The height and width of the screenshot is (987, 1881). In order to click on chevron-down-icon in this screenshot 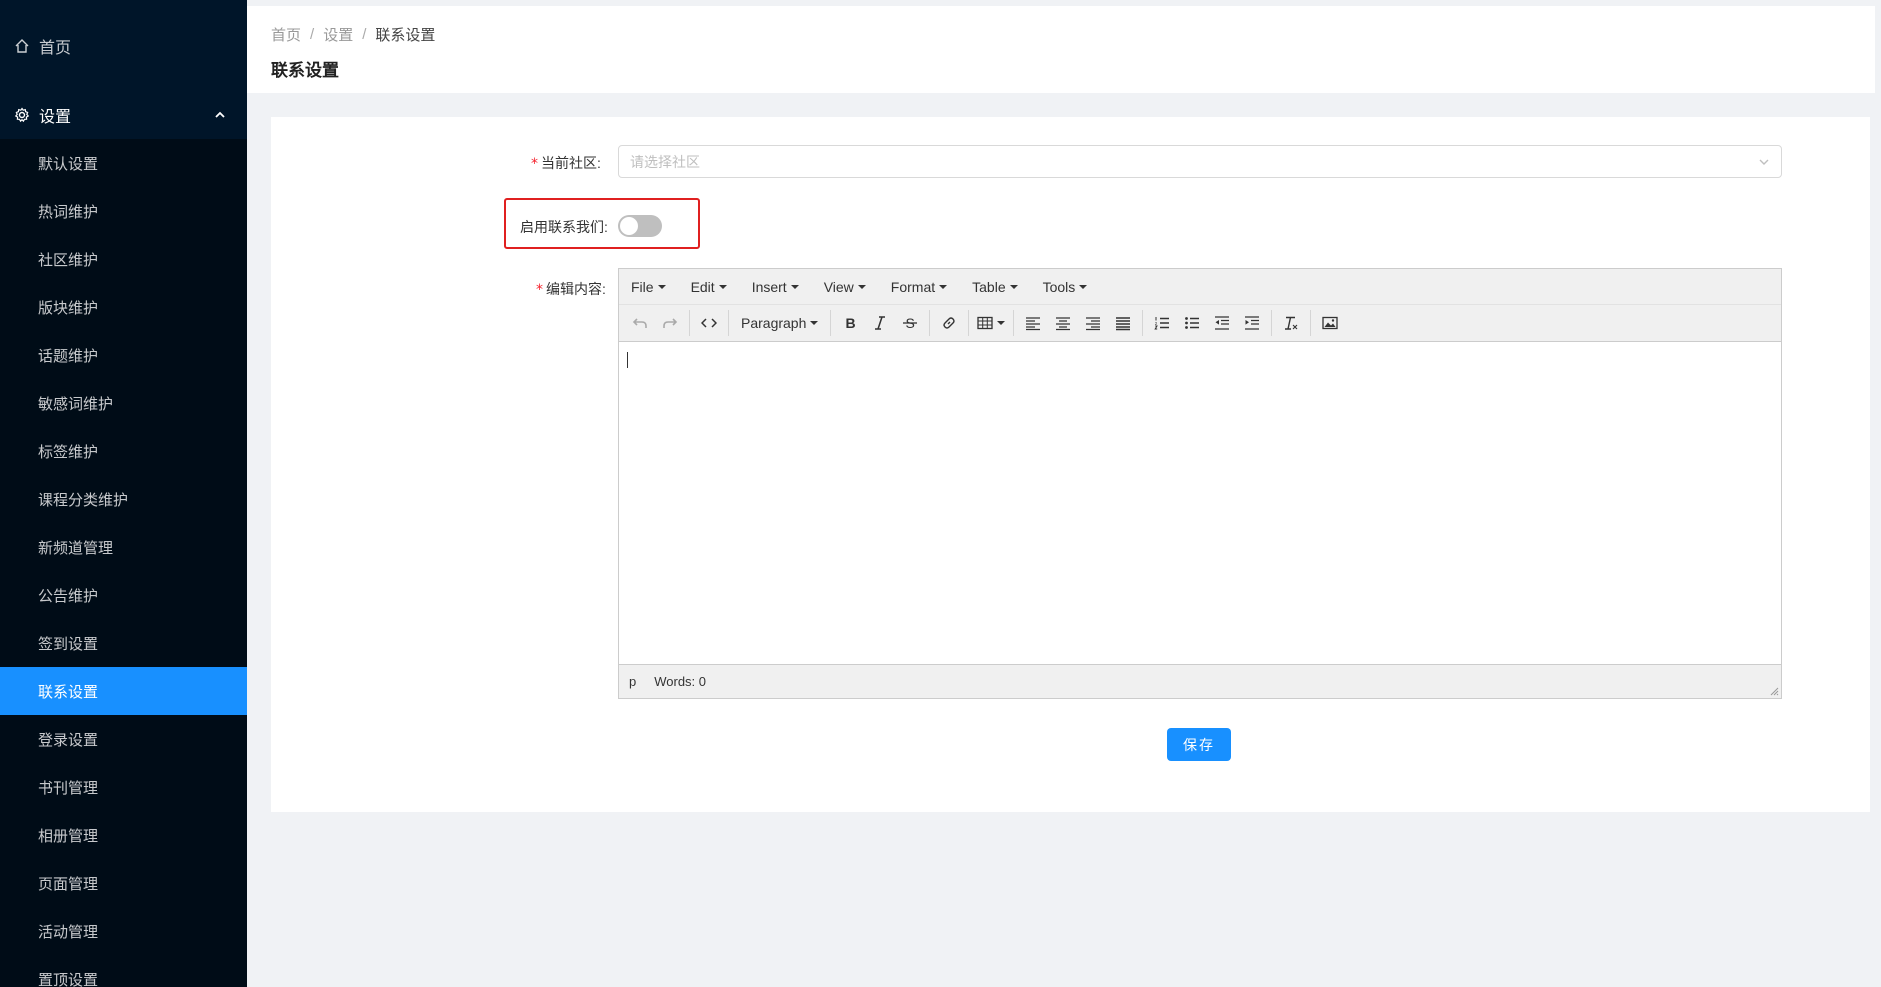, I will do `click(1764, 162)`.